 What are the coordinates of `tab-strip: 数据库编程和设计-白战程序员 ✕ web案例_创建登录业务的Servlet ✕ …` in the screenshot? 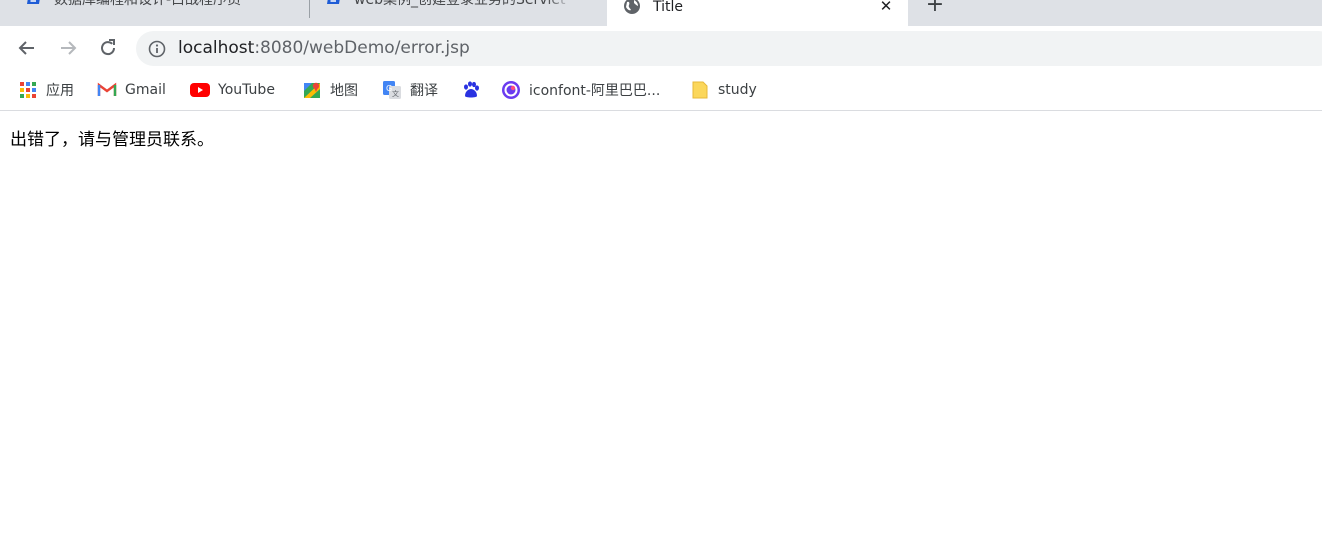 It's located at (661, 13).